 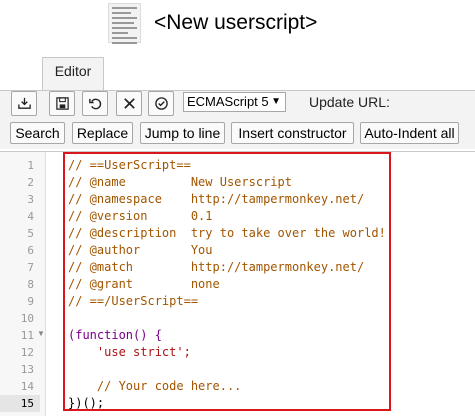 I want to click on close-button, so click(x=129, y=103).